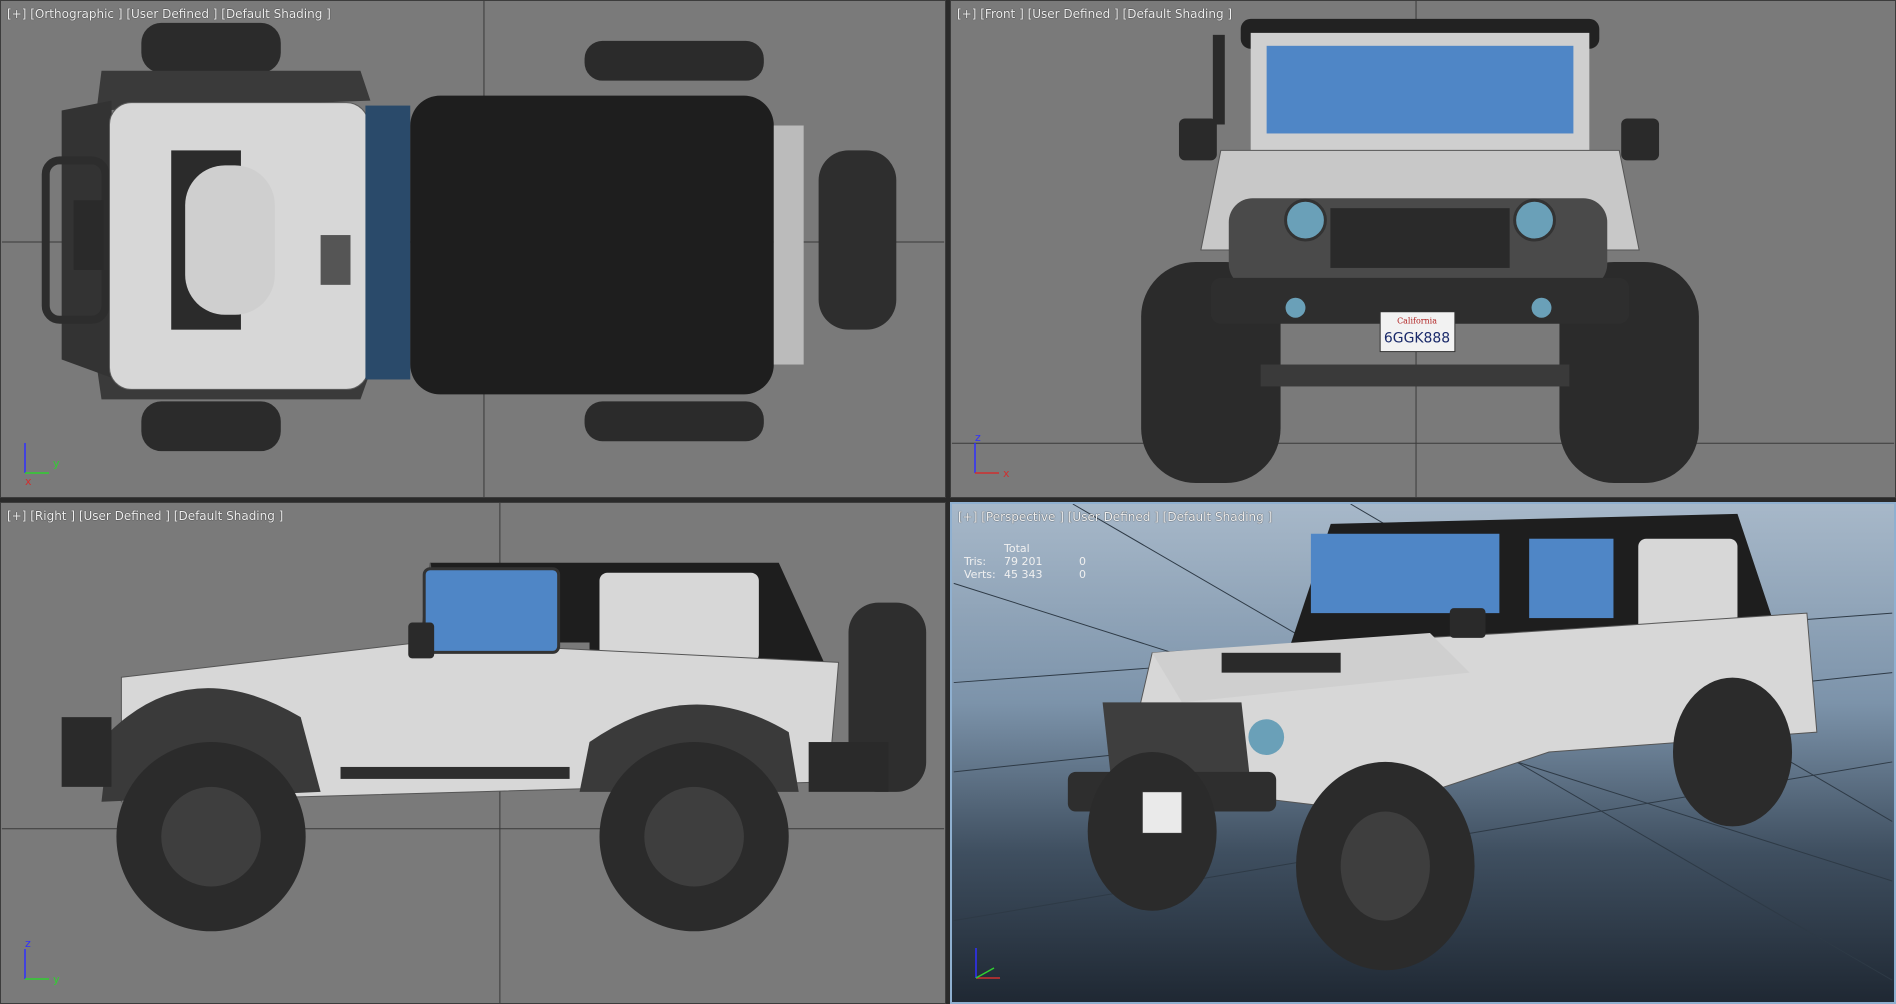 The width and height of the screenshot is (1896, 1004). I want to click on plate-state: California, so click(1417, 321).